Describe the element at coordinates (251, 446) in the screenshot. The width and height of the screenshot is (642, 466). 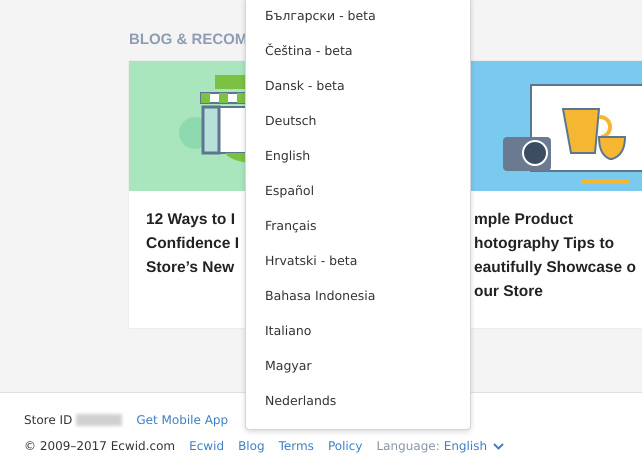
I see `footer-link: Blog` at that location.